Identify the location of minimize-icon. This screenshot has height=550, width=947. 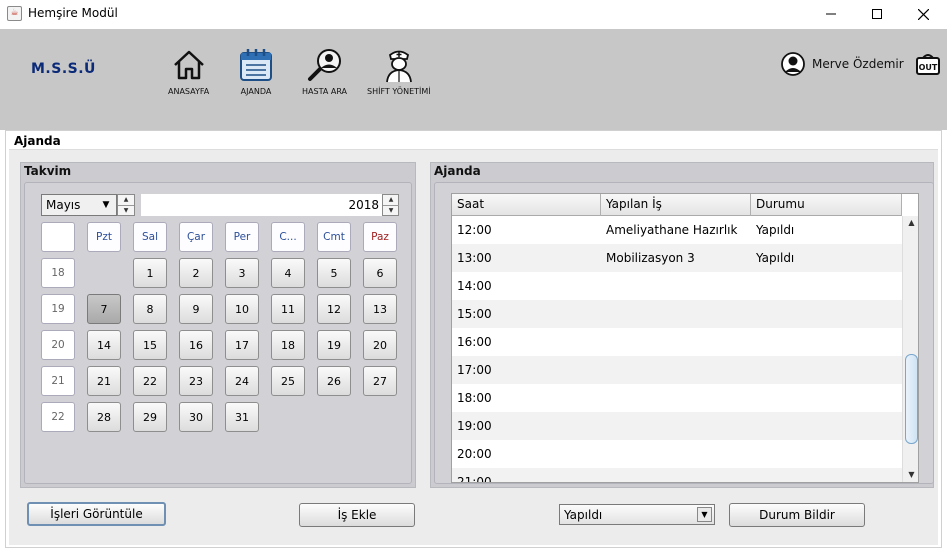
(831, 14).